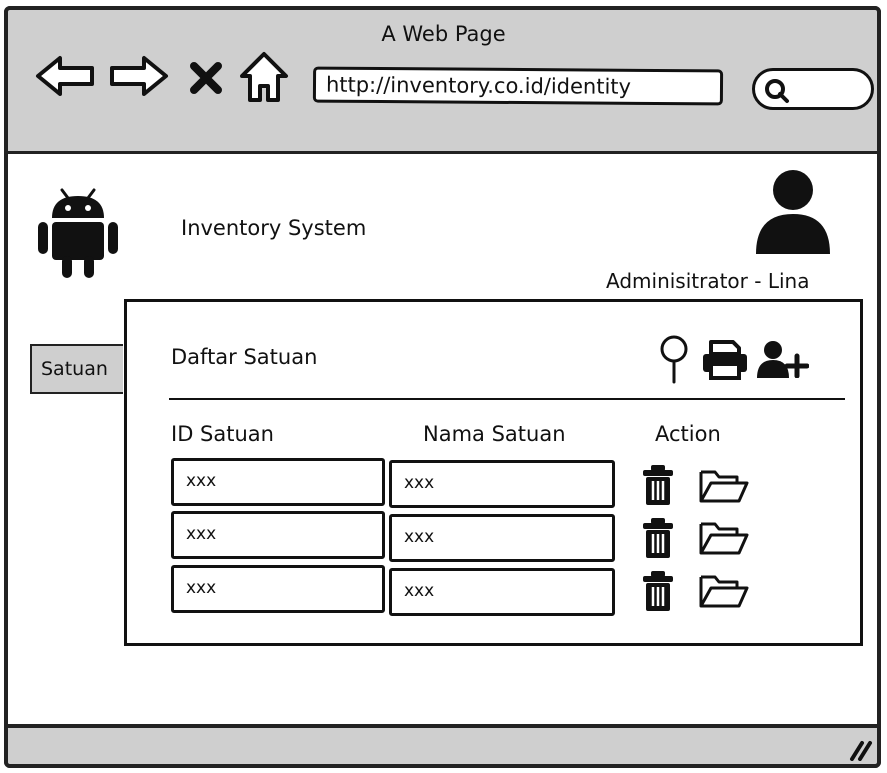 The image size is (887, 773). Describe the element at coordinates (138, 76) in the screenshot. I see `forward-arrow-icon` at that location.